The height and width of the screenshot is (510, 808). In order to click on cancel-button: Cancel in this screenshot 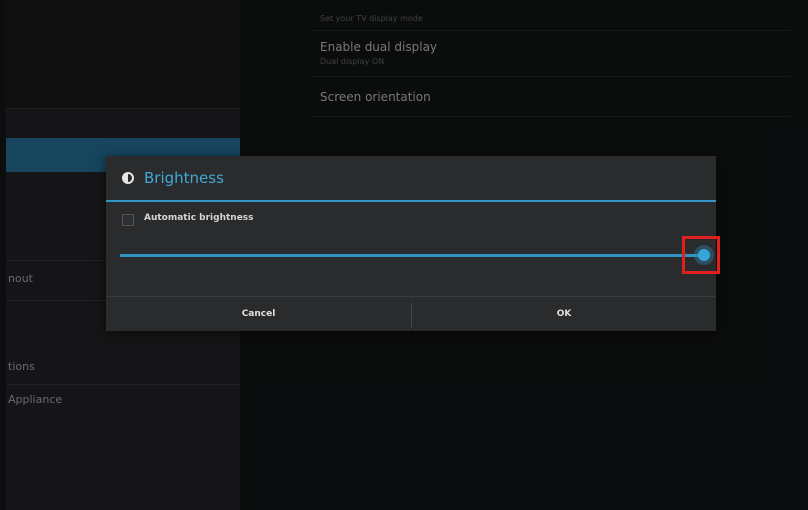, I will do `click(258, 314)`.